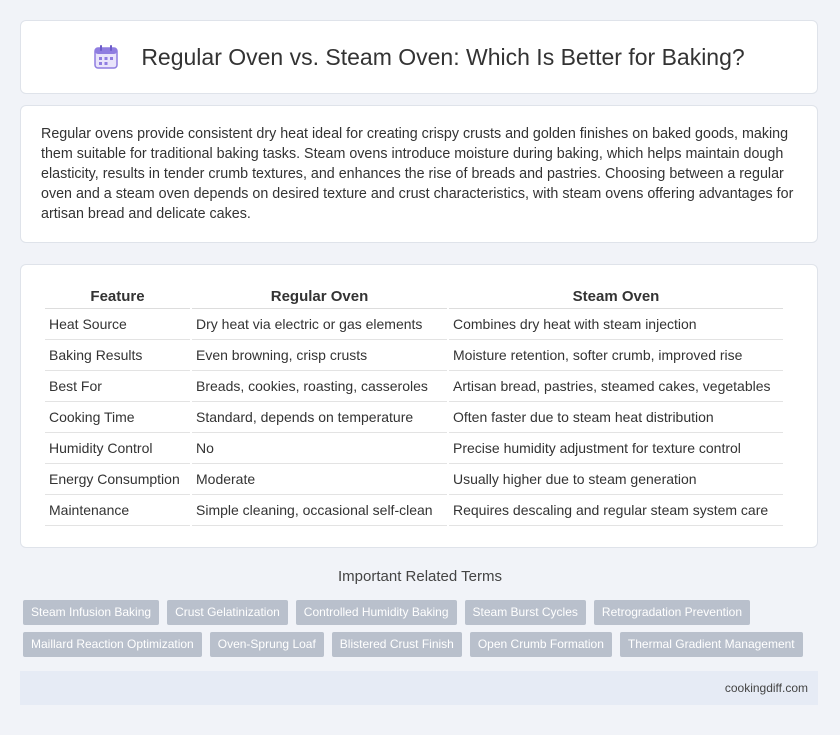  I want to click on tag-steam-burst-cycles: Steam Burst Cycles, so click(525, 612).